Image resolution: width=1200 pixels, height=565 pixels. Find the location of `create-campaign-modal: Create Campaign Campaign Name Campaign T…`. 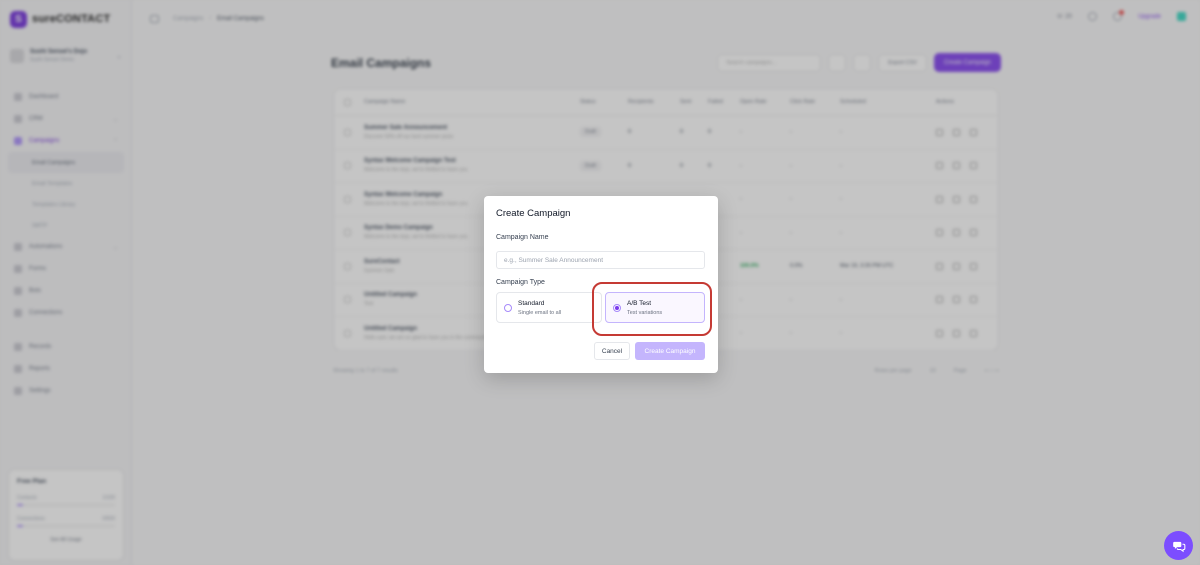

create-campaign-modal: Create Campaign Campaign Name Campaign T… is located at coordinates (601, 284).